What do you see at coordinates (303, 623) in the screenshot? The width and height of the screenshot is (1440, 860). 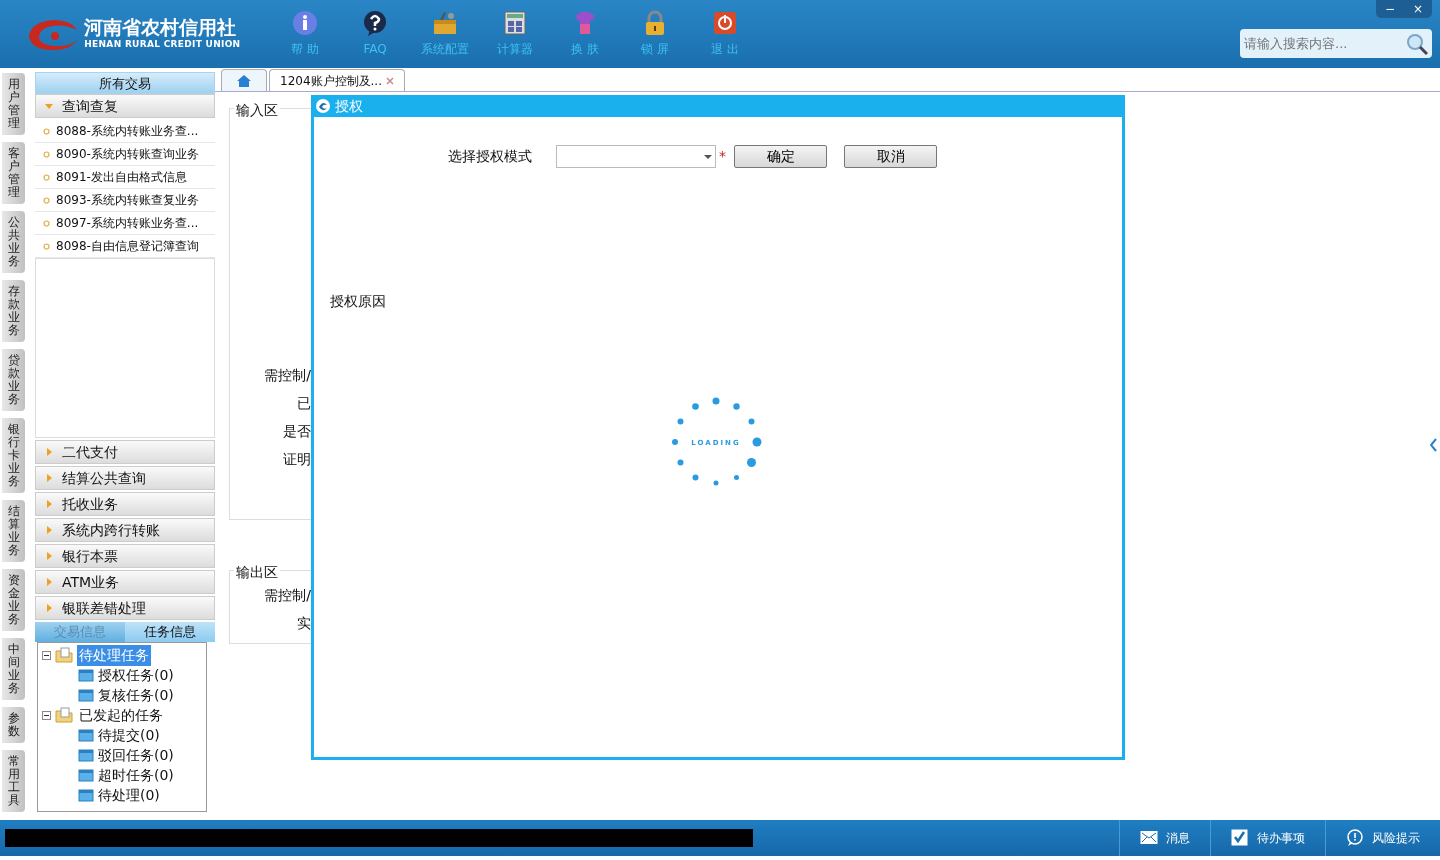 I see `field-label: 实` at bounding box center [303, 623].